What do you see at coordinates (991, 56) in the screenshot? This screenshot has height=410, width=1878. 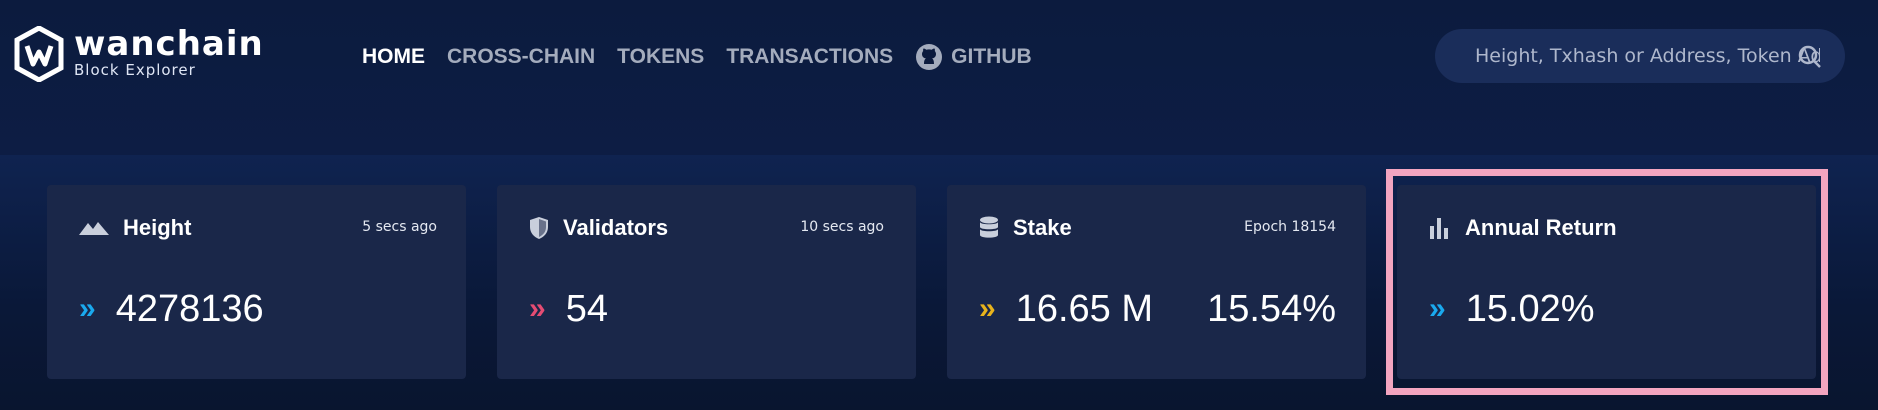 I see `nav-github-label: GITHUB` at bounding box center [991, 56].